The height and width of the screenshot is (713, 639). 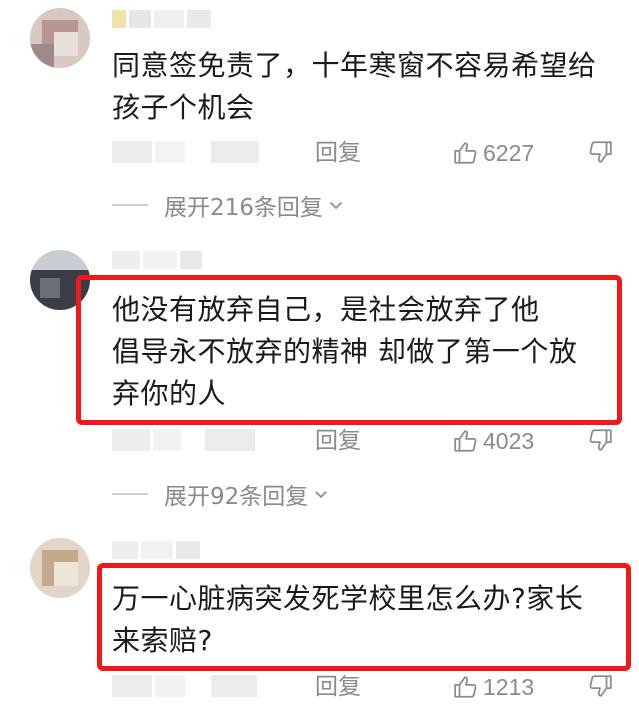 I want to click on like-button: 1213, so click(x=493, y=687).